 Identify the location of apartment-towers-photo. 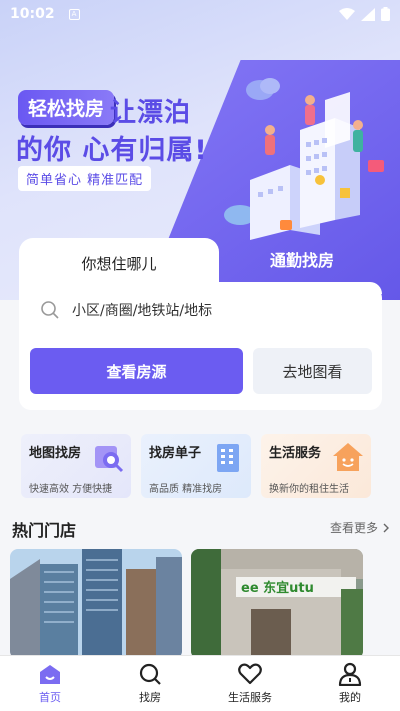
(96, 604).